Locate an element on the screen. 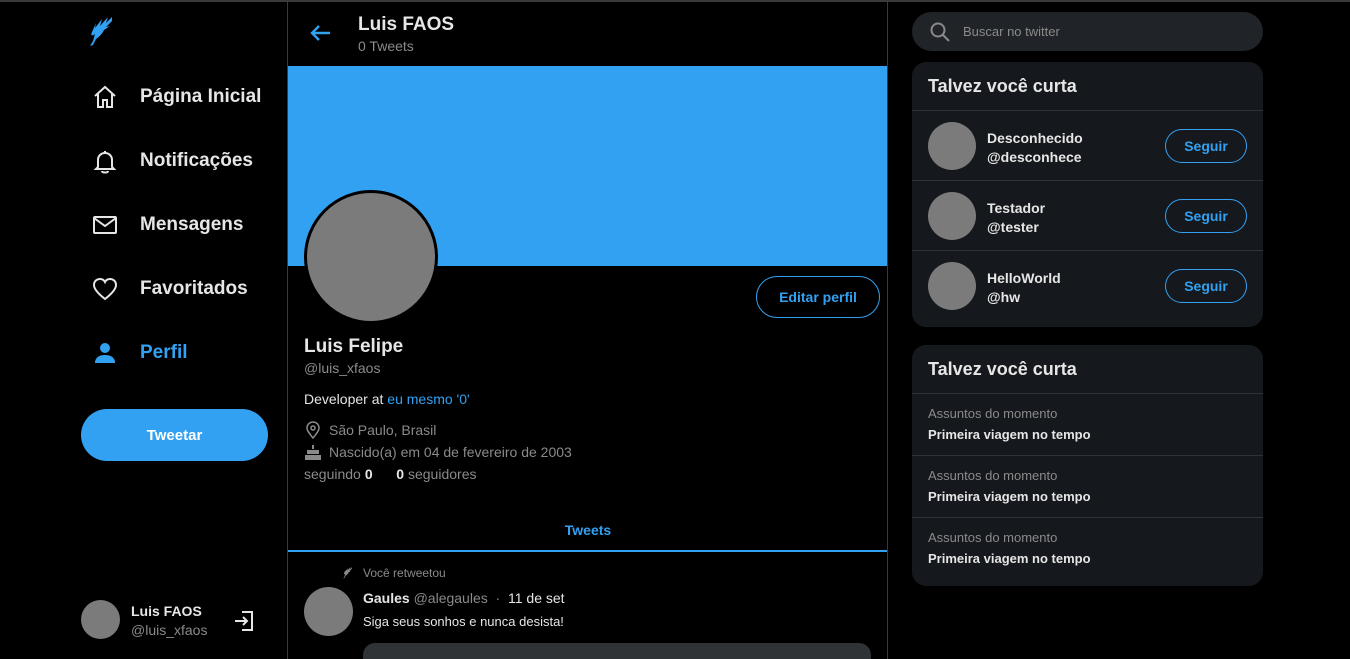 This screenshot has width=1350, height=659. tweet-button: Tweetar is located at coordinates (174, 435).